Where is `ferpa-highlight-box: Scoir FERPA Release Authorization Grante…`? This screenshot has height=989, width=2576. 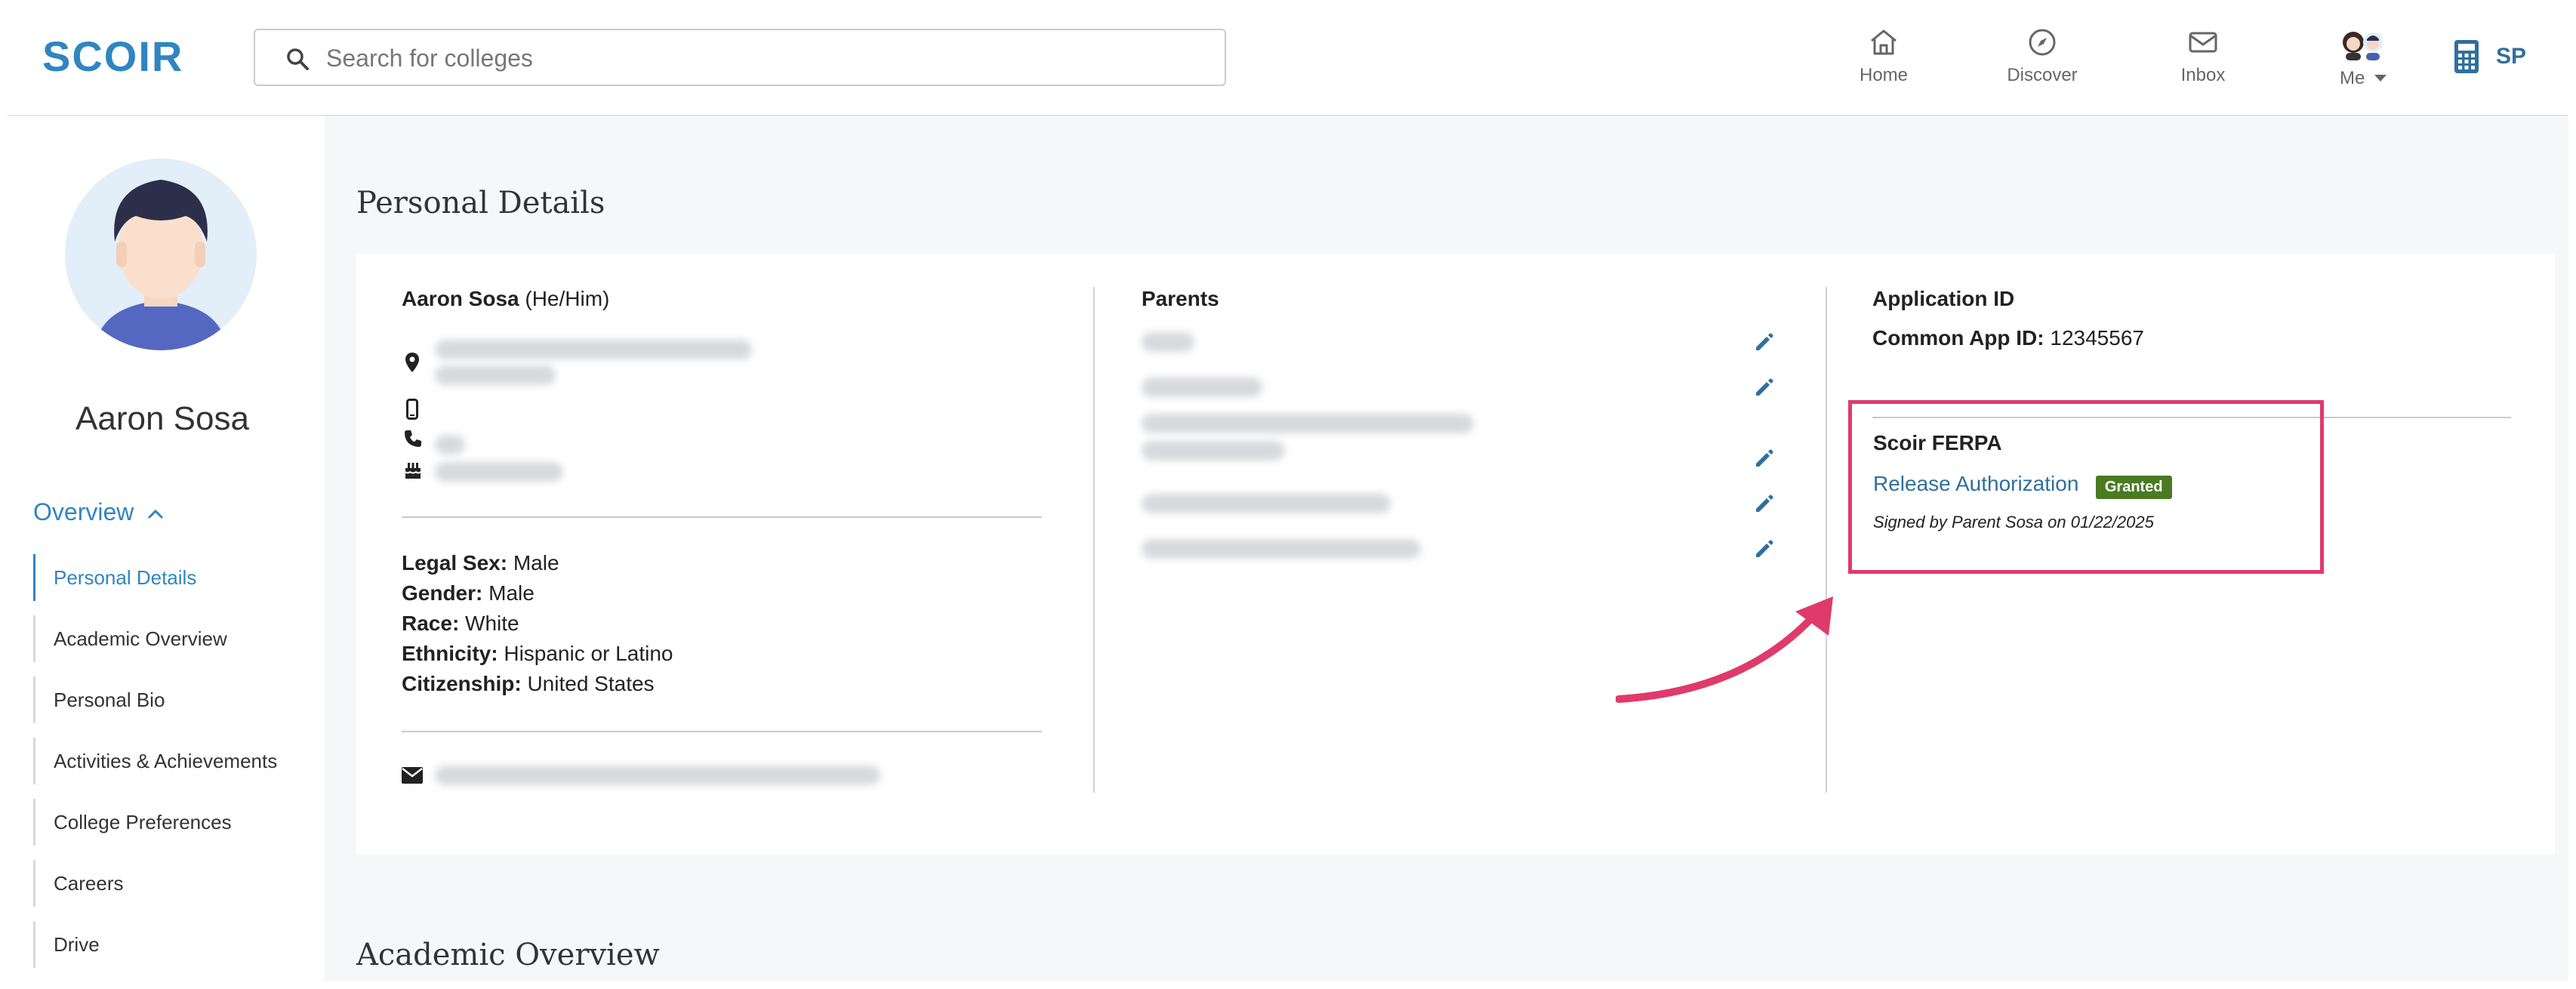 ferpa-highlight-box: Scoir FERPA Release Authorization Grante… is located at coordinates (2086, 487).